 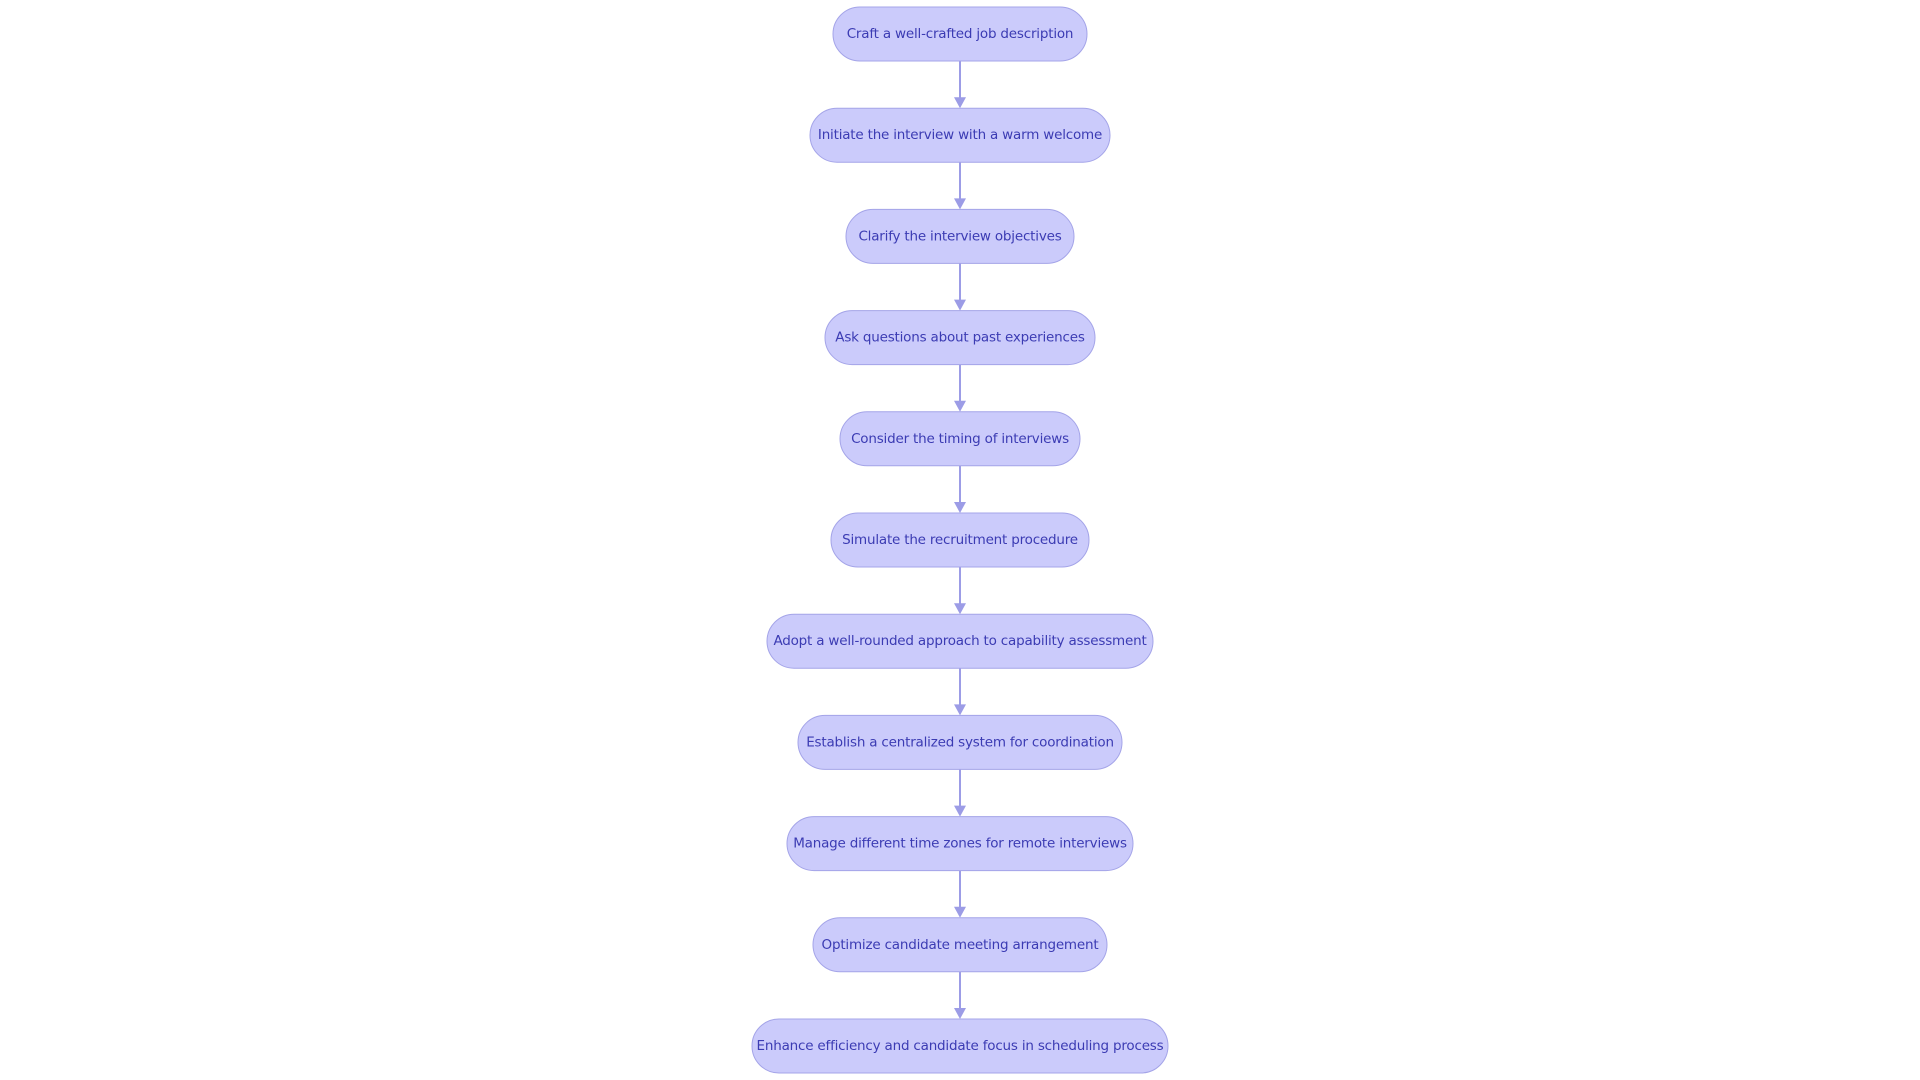 I want to click on flow-node: Ask questions about past experiences, so click(x=960, y=338).